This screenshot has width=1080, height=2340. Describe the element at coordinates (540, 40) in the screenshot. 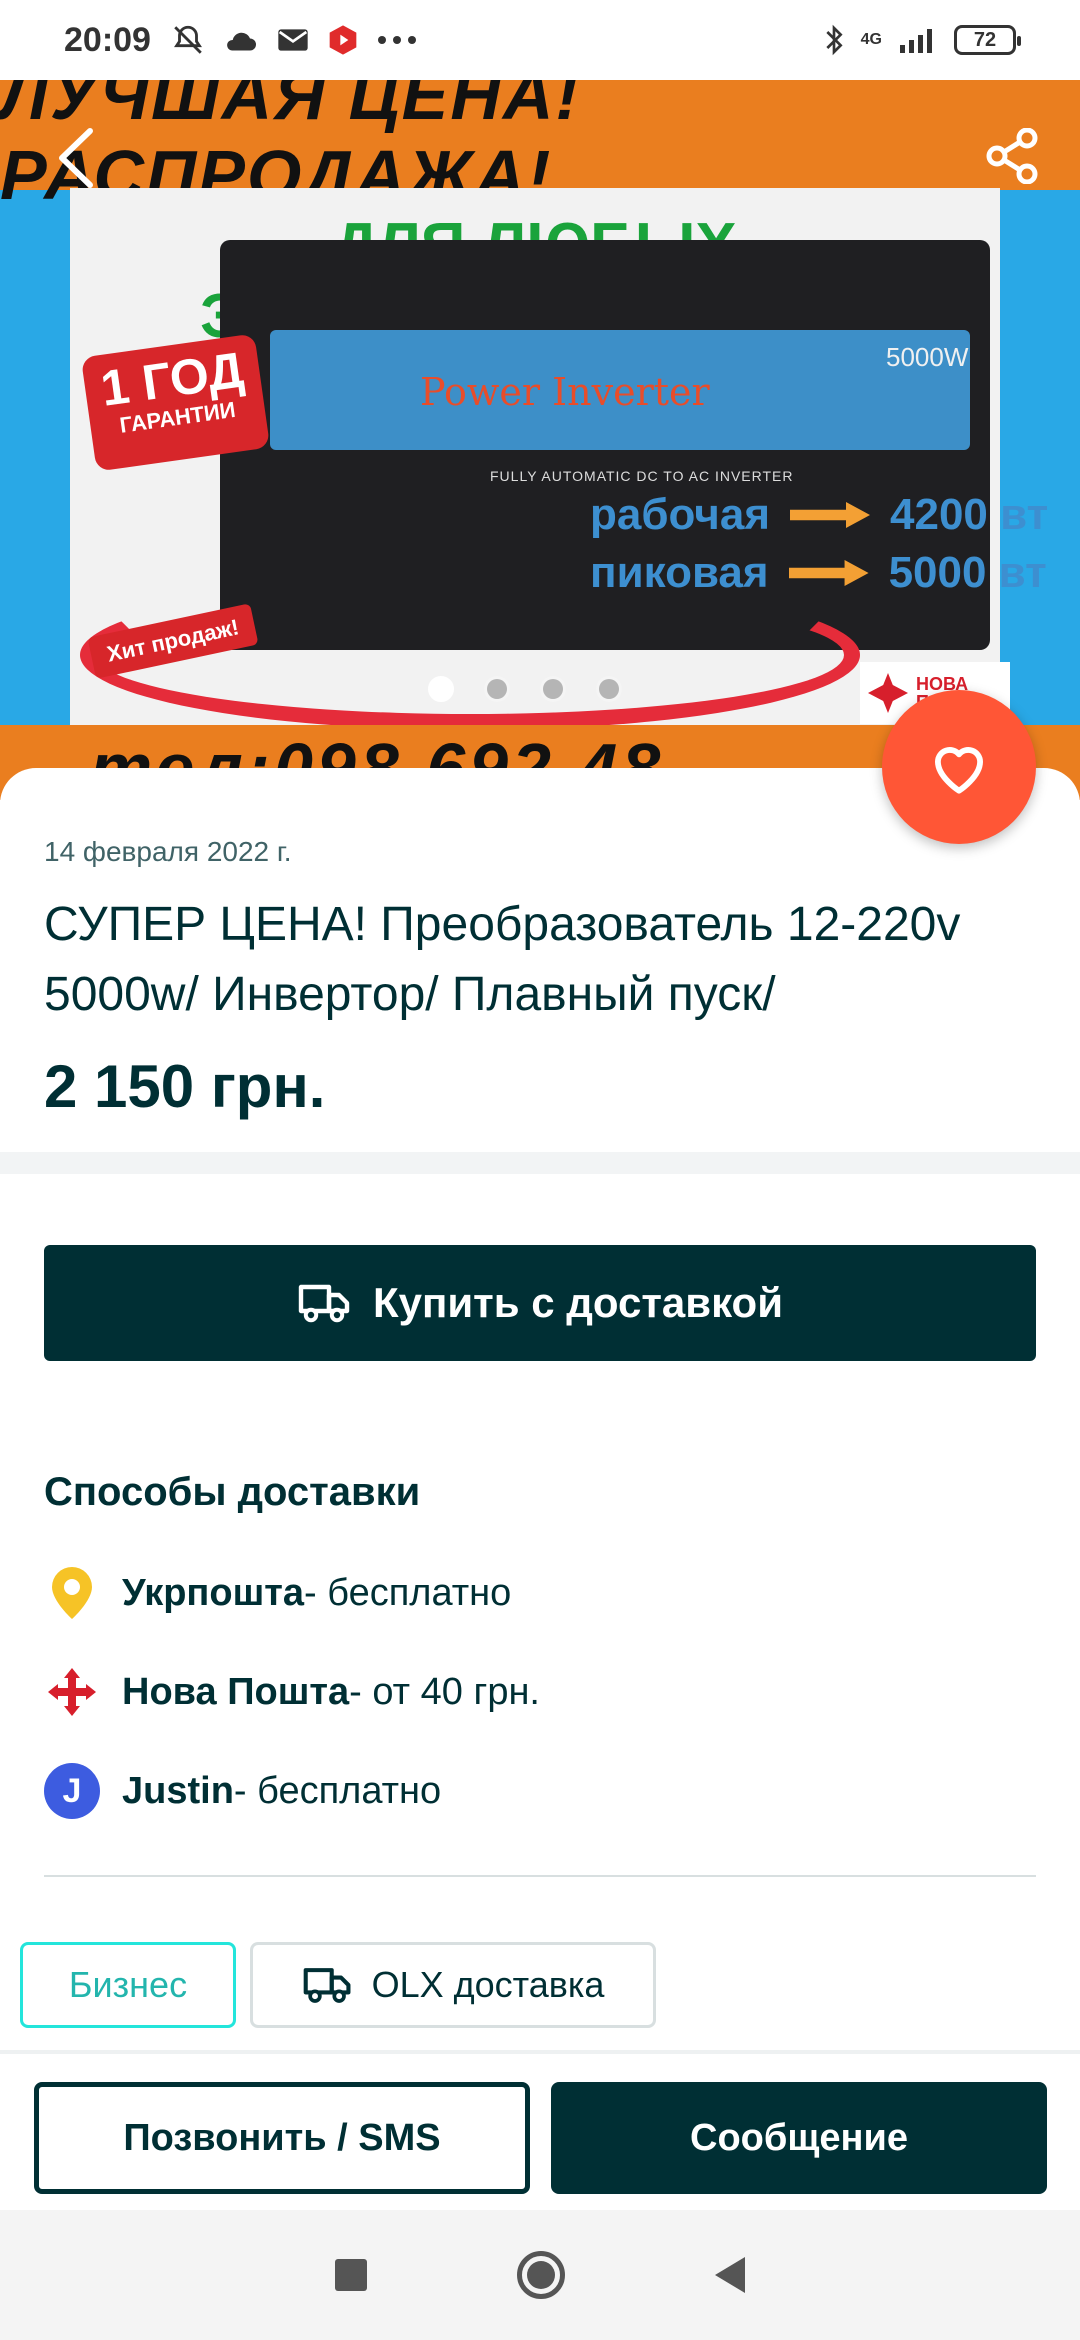

I see `status-bar: 20:09 4G 72` at that location.